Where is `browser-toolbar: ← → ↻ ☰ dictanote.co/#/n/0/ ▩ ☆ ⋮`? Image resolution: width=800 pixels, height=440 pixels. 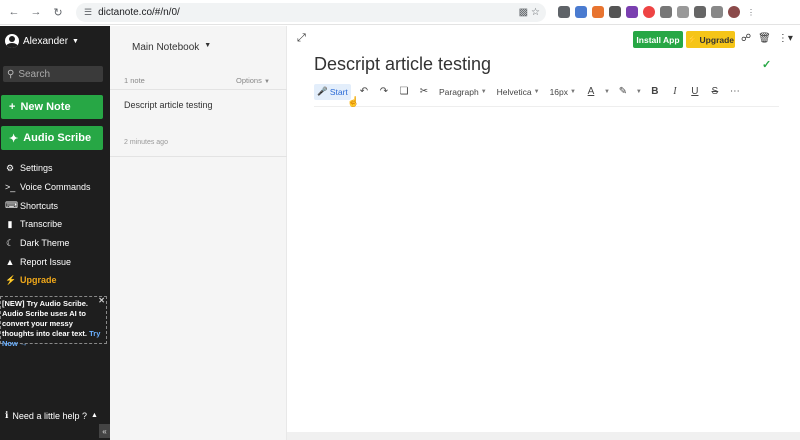 browser-toolbar: ← → ↻ ☰ dictanote.co/#/n/0/ ▩ ☆ ⋮ is located at coordinates (400, 12).